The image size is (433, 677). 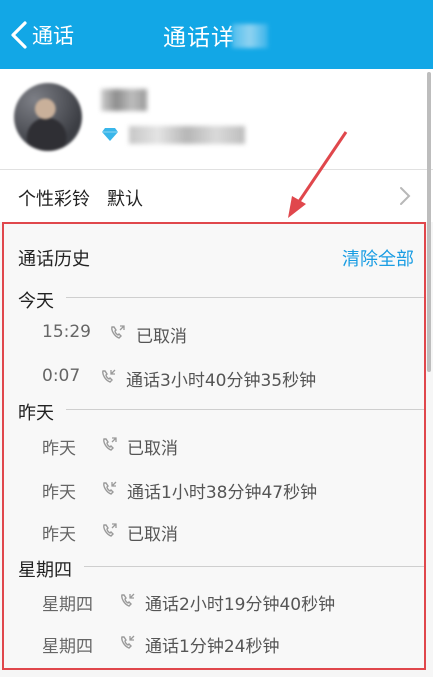 What do you see at coordinates (222, 493) in the screenshot?
I see `call-status: 通话1小时38分钟47秒钟` at bounding box center [222, 493].